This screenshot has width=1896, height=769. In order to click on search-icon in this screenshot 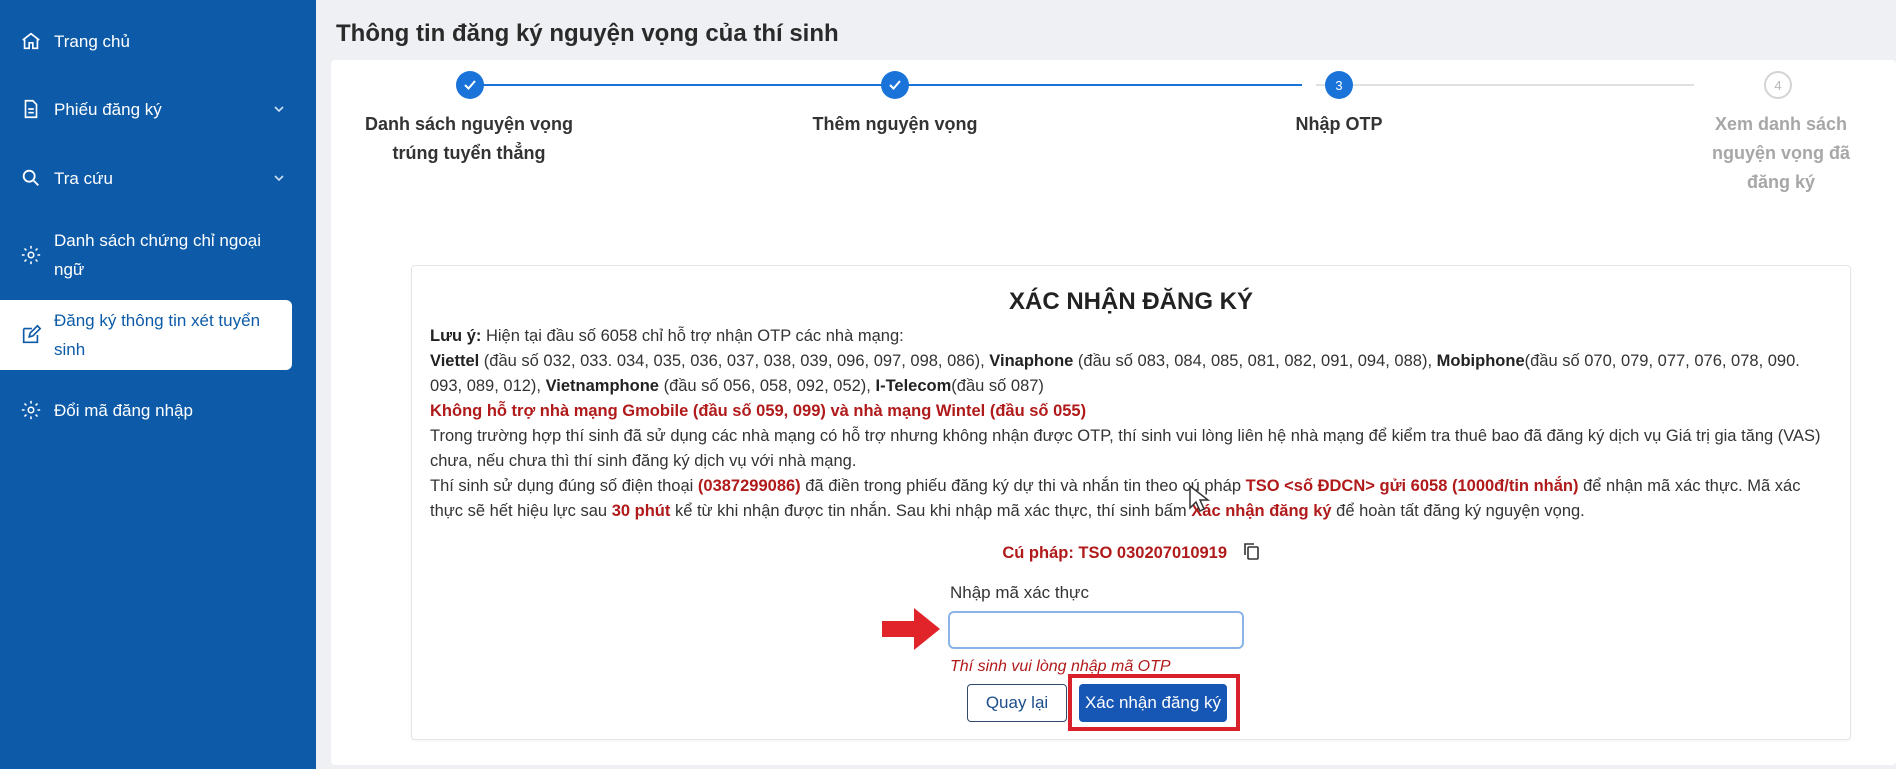, I will do `click(31, 178)`.